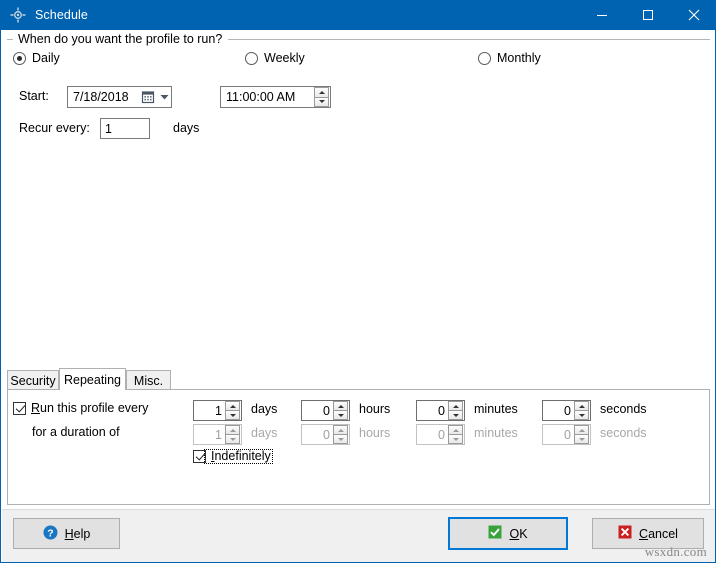 Image resolution: width=716 pixels, height=563 pixels. I want to click on every-hours-input: 0, so click(325, 410).